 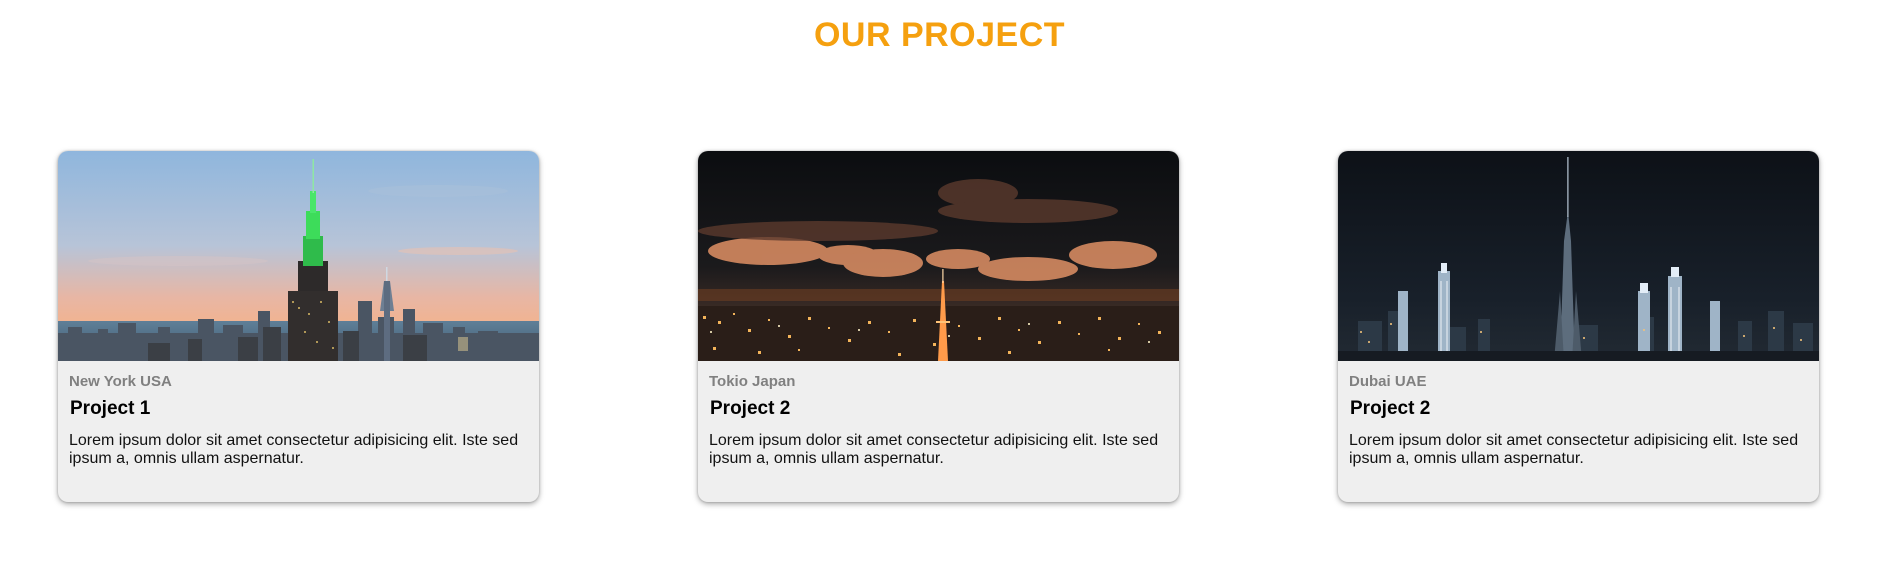 What do you see at coordinates (938, 256) in the screenshot?
I see `tokyo-night-image` at bounding box center [938, 256].